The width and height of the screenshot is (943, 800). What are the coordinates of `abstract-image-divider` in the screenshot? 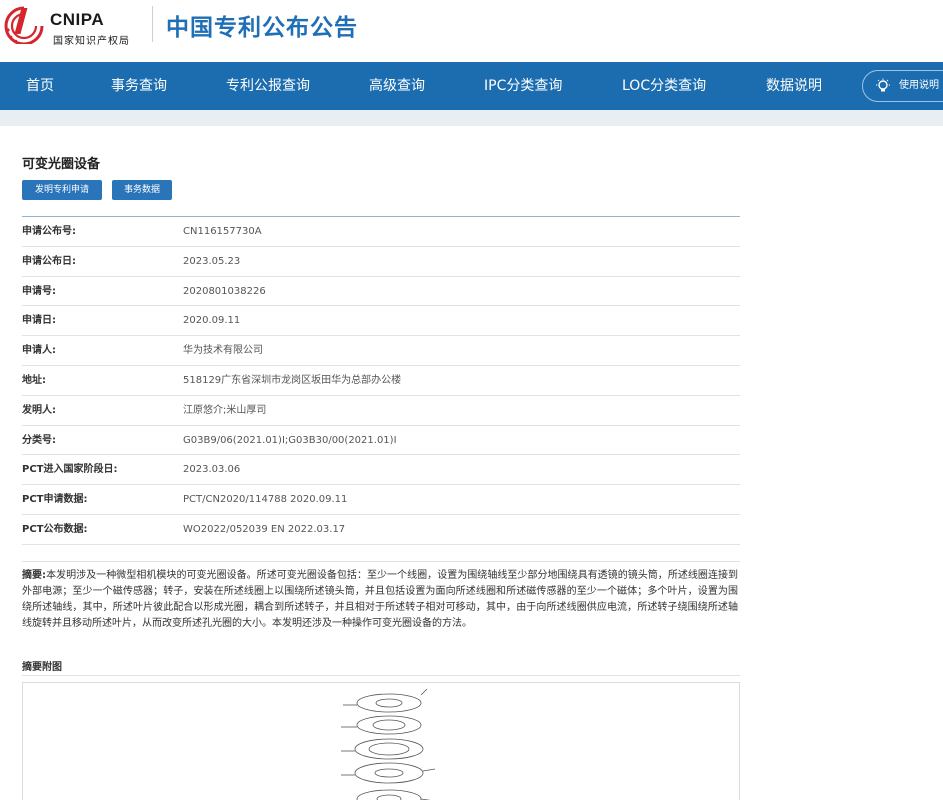 It's located at (381, 675).